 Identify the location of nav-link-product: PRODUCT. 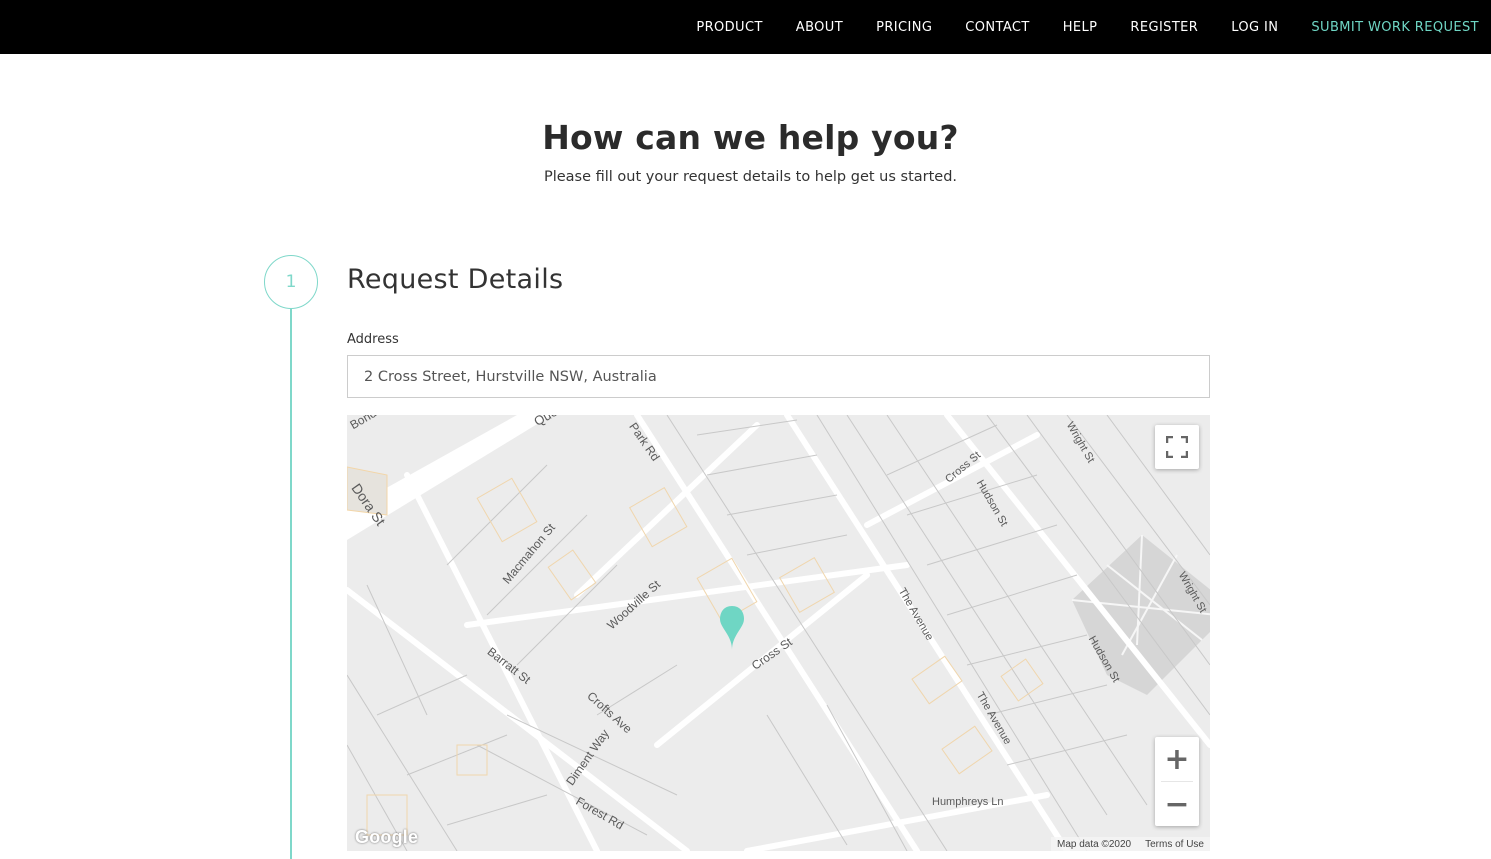
(729, 27).